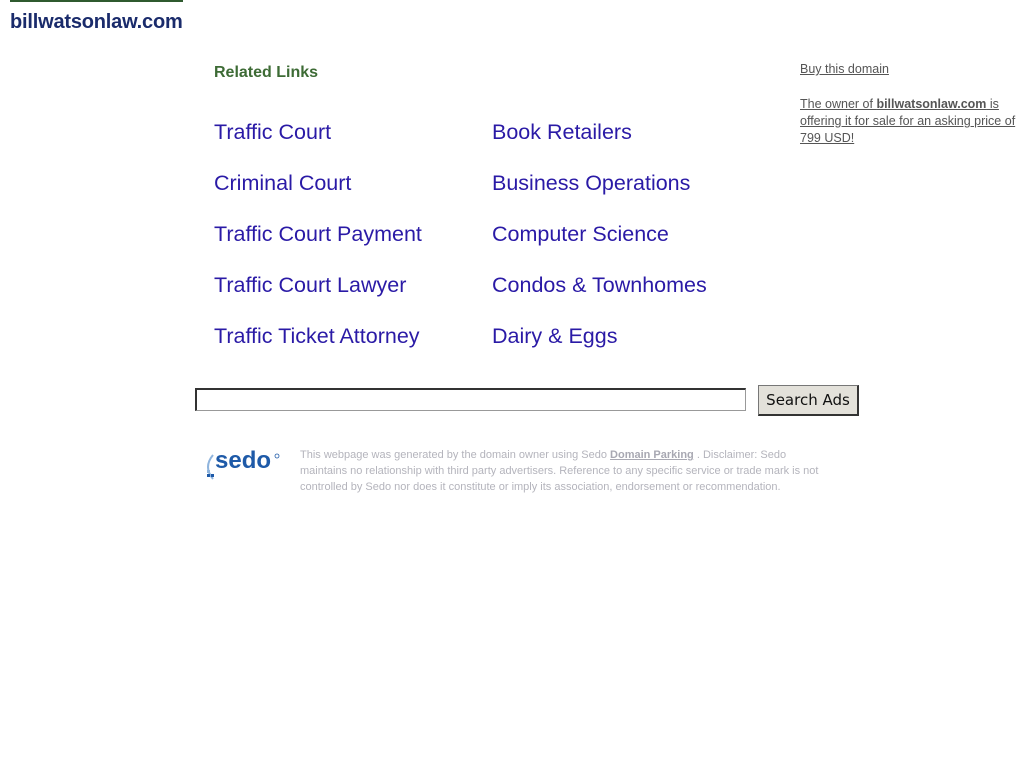 The width and height of the screenshot is (1024, 768). What do you see at coordinates (599, 194) in the screenshot?
I see `related-link: Business Operations` at bounding box center [599, 194].